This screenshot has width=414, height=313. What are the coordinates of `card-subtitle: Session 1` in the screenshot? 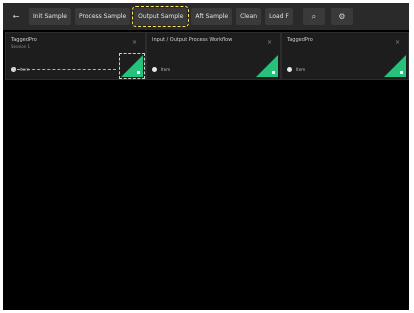 It's located at (21, 46).